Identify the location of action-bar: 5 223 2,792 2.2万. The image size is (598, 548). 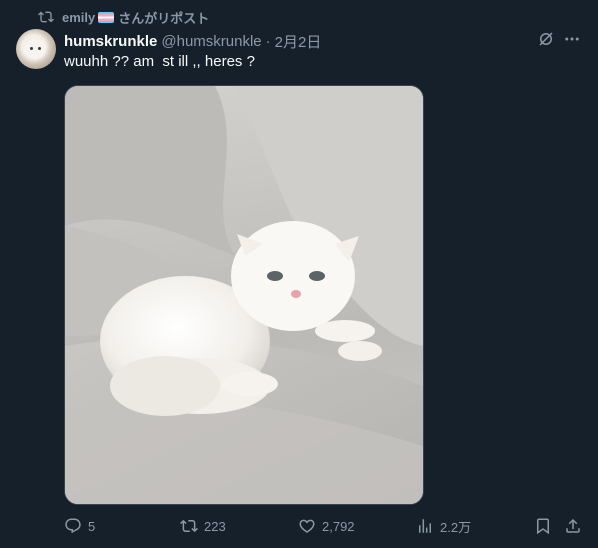
(325, 526).